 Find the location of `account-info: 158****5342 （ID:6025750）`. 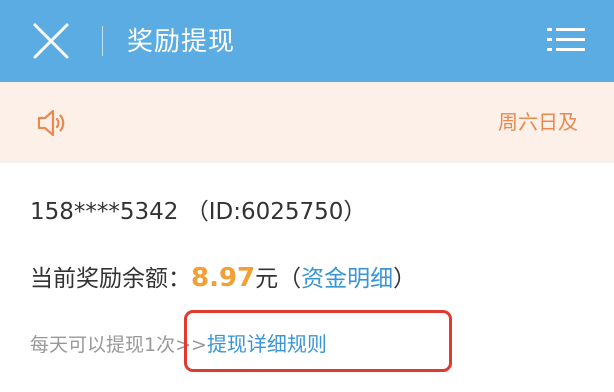

account-info: 158****5342 （ID:6025750） is located at coordinates (198, 212).